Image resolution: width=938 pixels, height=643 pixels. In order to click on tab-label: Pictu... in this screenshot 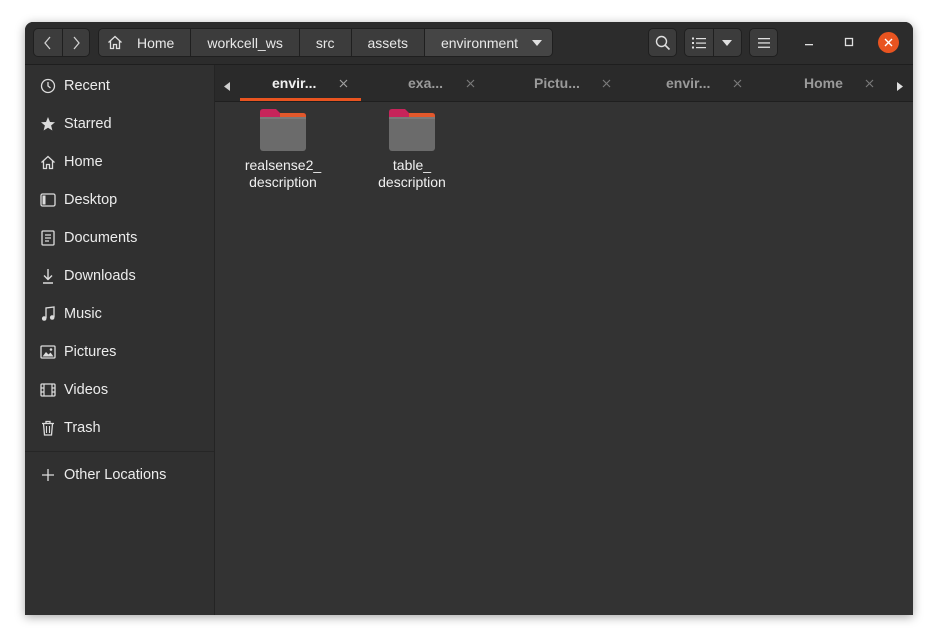, I will do `click(557, 83)`.